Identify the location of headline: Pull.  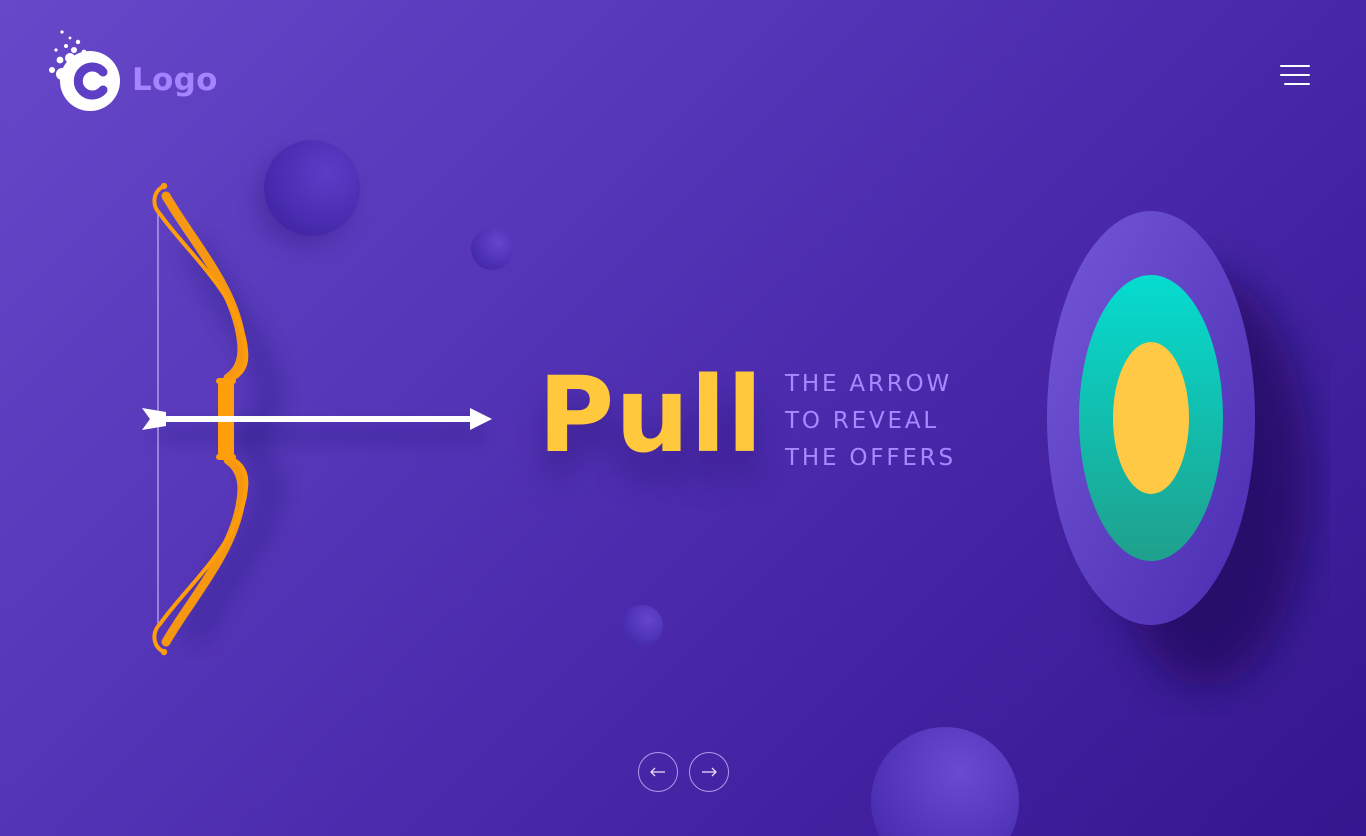
(651, 415).